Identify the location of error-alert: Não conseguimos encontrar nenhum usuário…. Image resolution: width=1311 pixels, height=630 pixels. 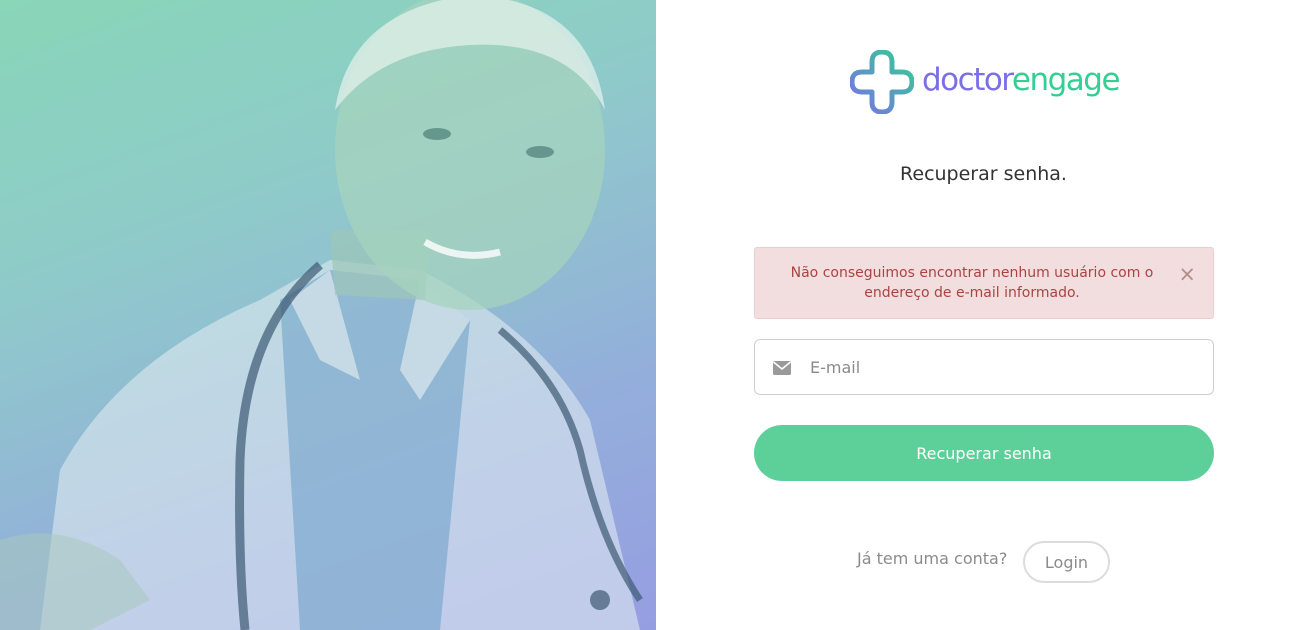
(984, 283).